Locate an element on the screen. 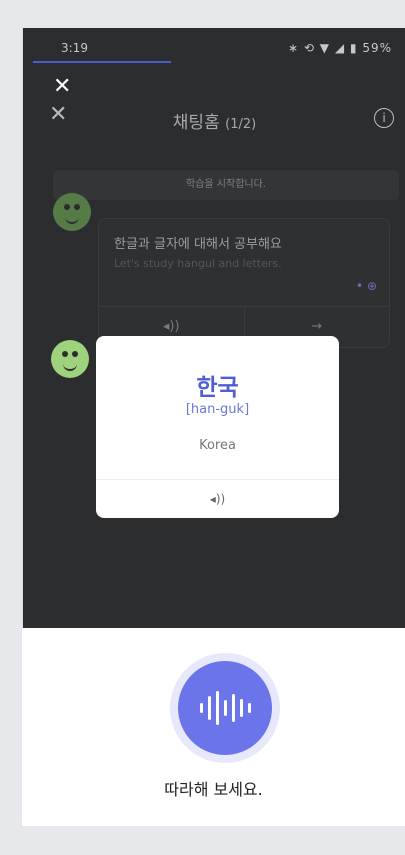  page-title: 채팅홈 (1/2) is located at coordinates (214, 120).